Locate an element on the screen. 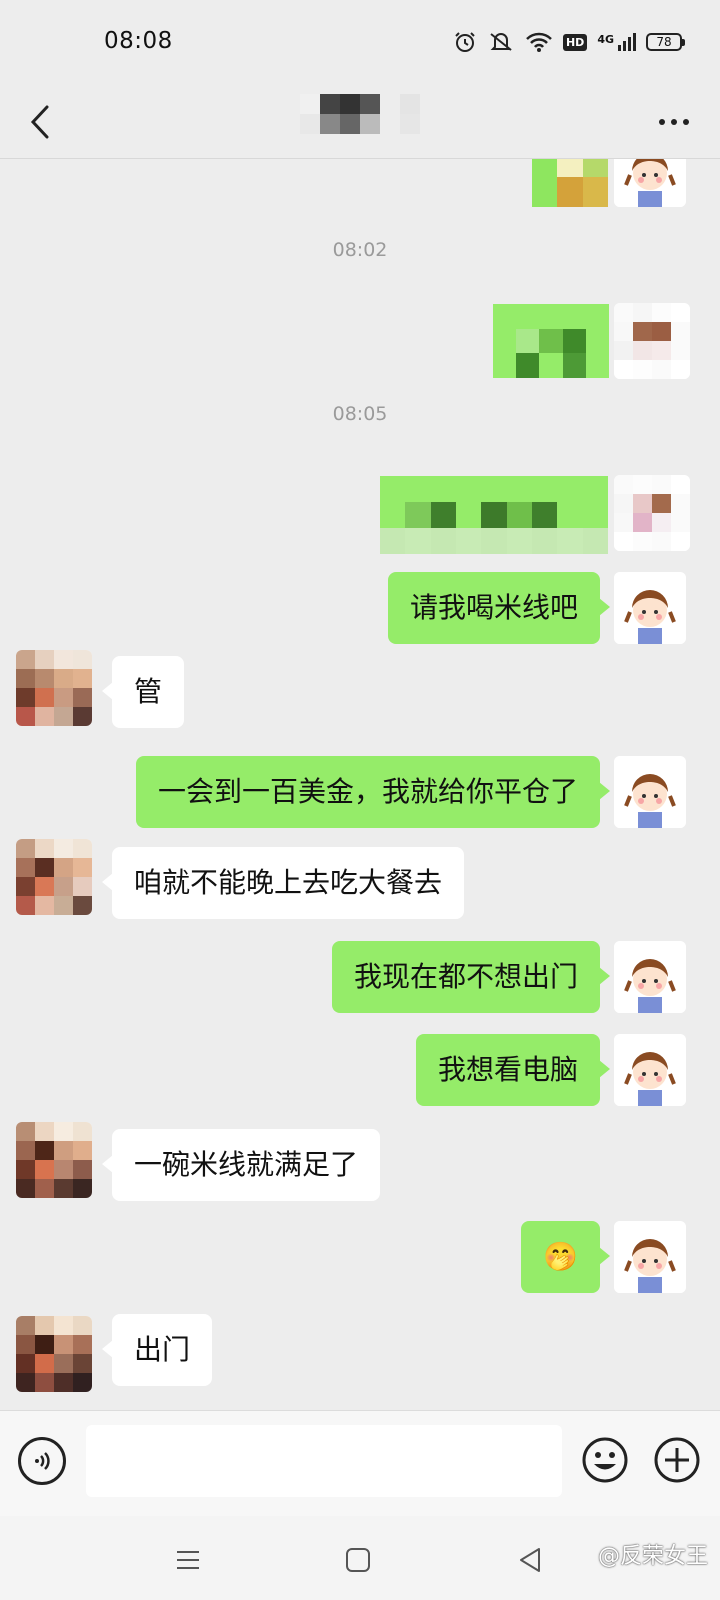  mute-icon is located at coordinates (501, 42).